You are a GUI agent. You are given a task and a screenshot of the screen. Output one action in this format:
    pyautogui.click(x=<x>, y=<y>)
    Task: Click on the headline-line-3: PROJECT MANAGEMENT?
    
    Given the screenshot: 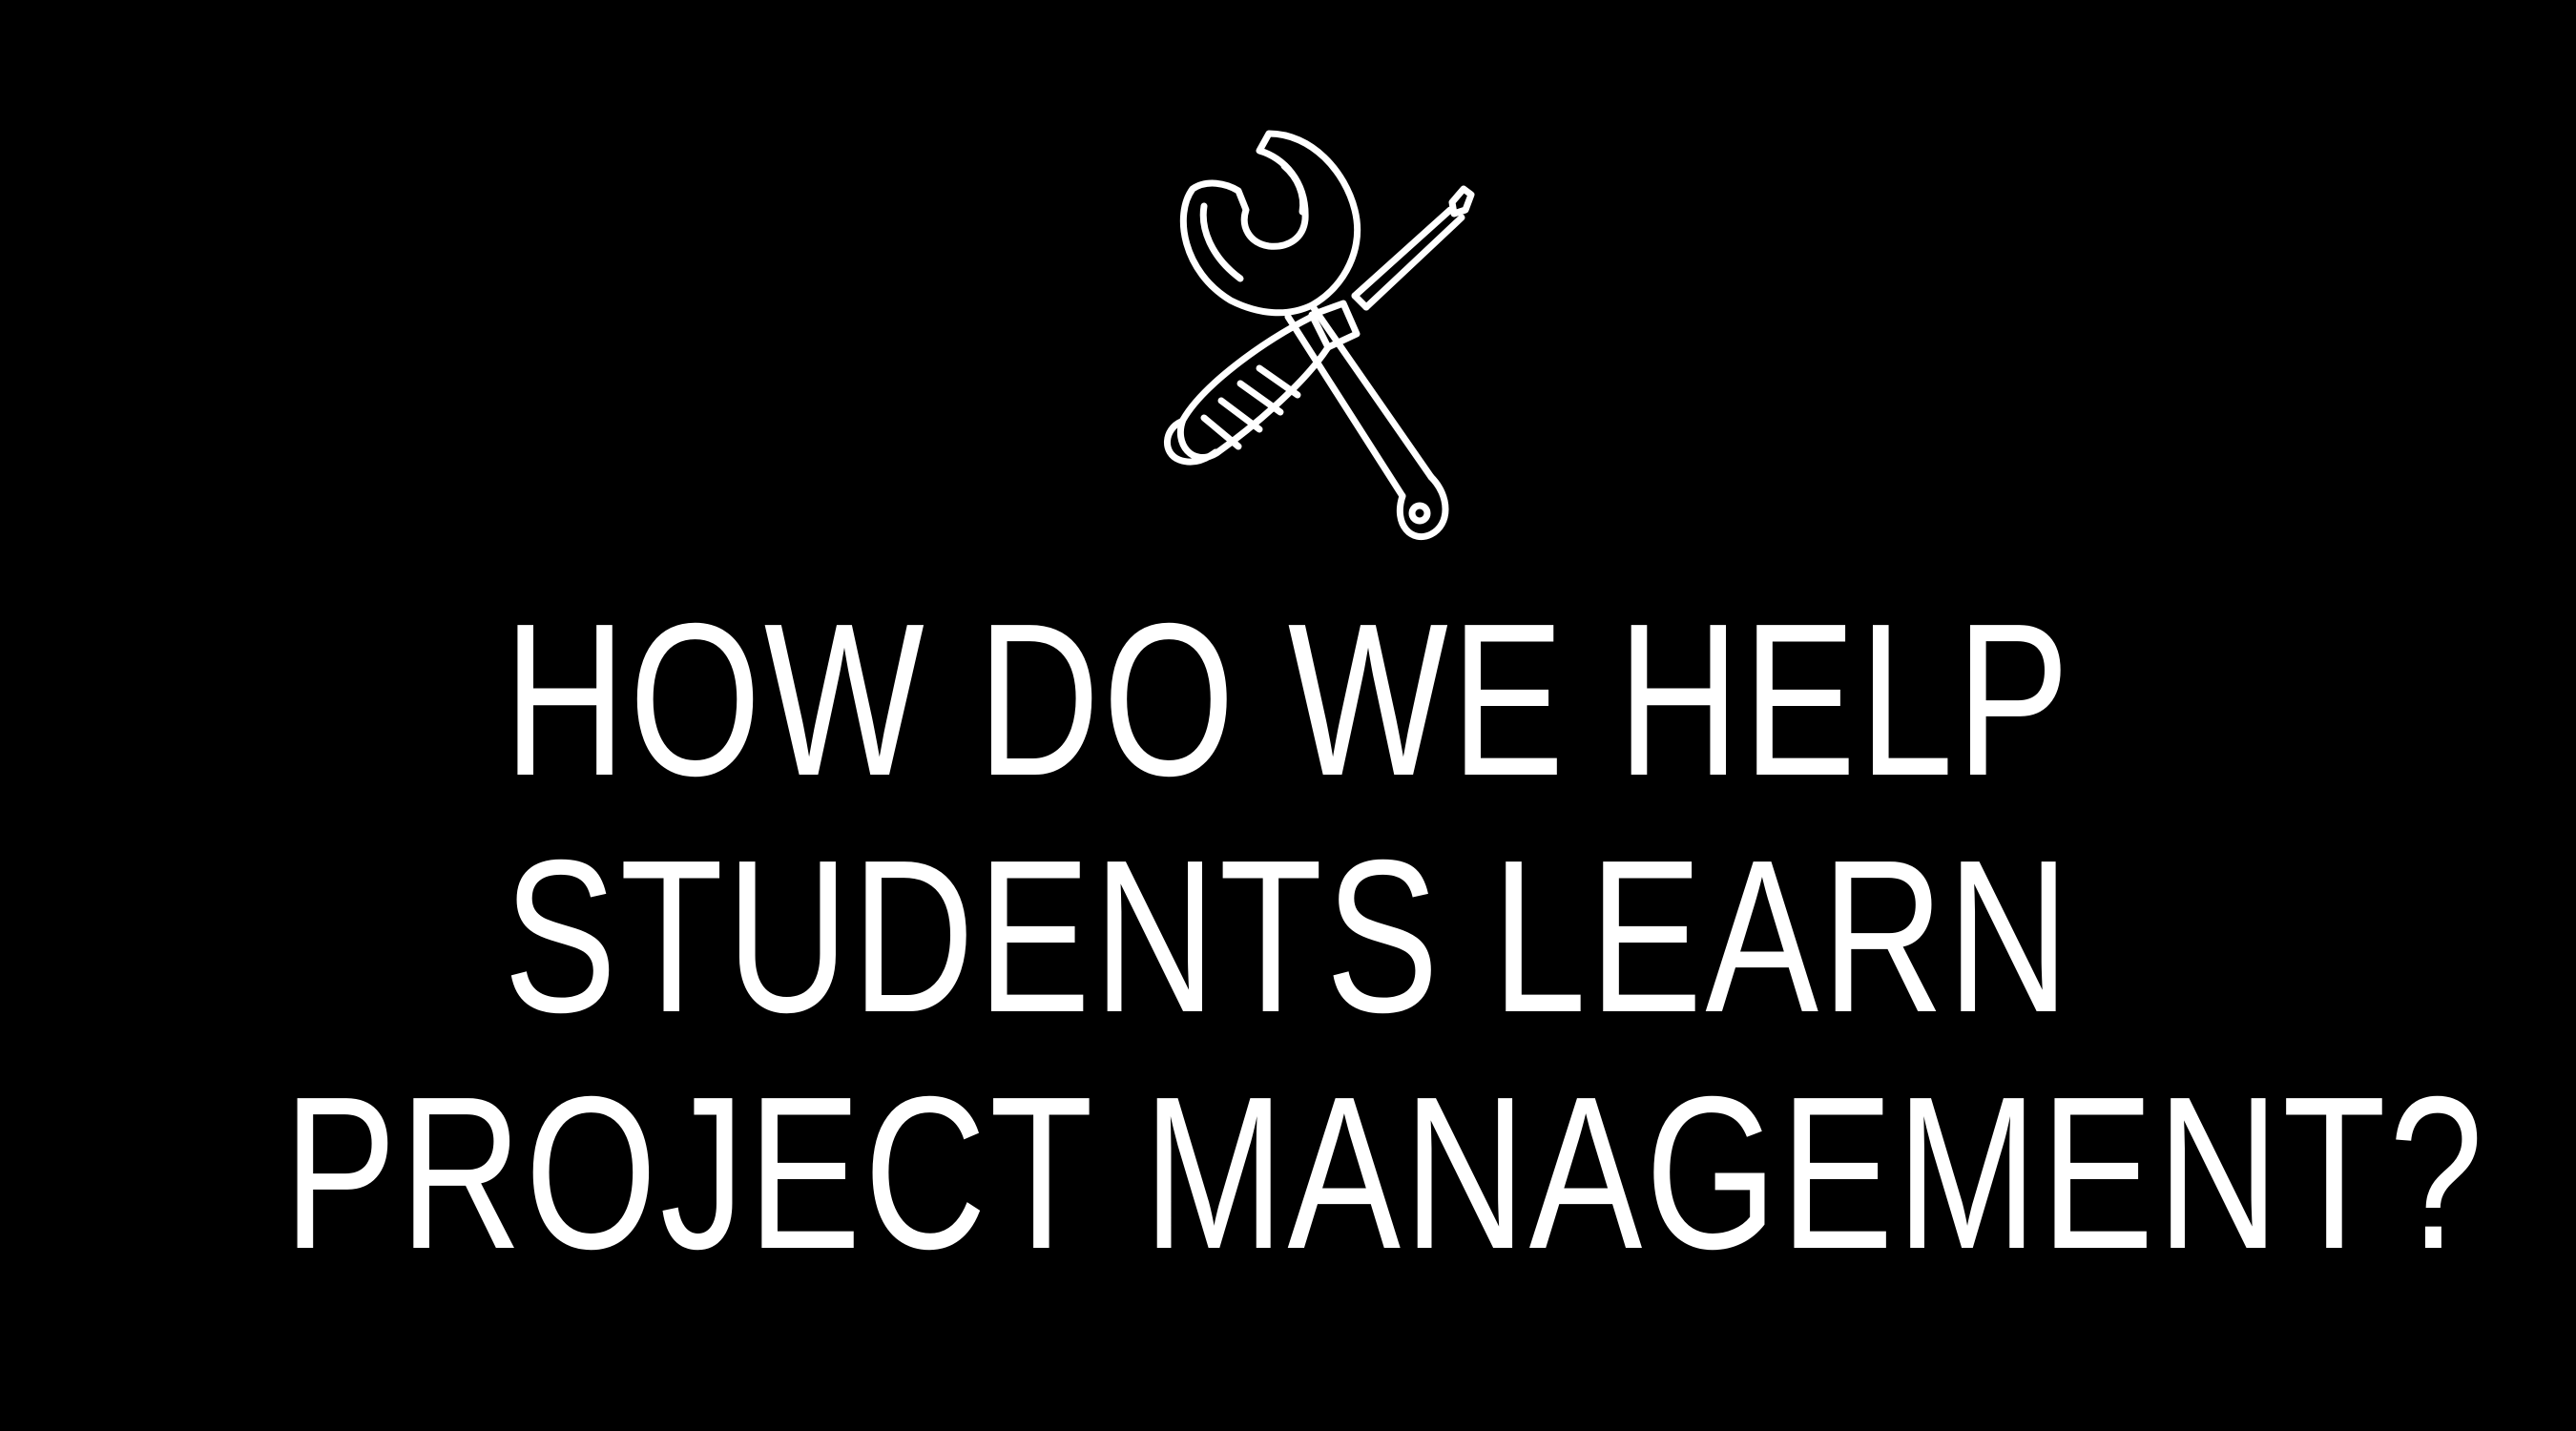 What is the action you would take?
    pyautogui.click(x=1384, y=1173)
    